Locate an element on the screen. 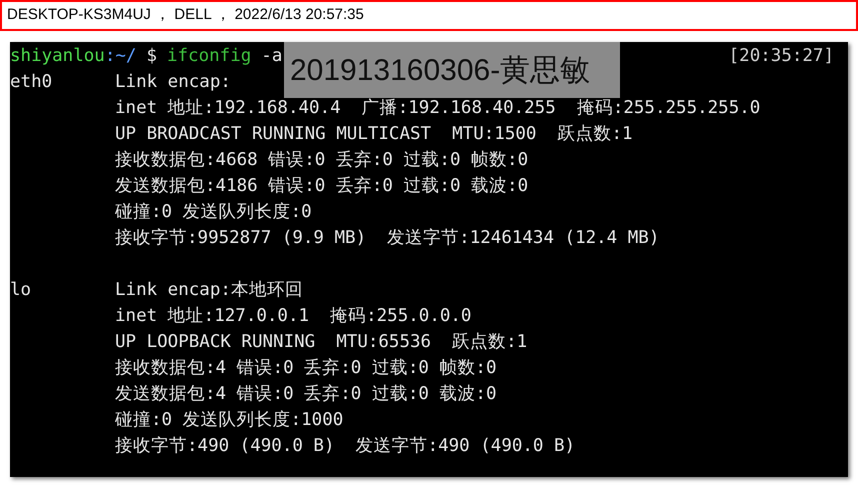 The height and width of the screenshot is (488, 858). output-line: 碰撞:0 发送队列长度:0 is located at coordinates (213, 212).